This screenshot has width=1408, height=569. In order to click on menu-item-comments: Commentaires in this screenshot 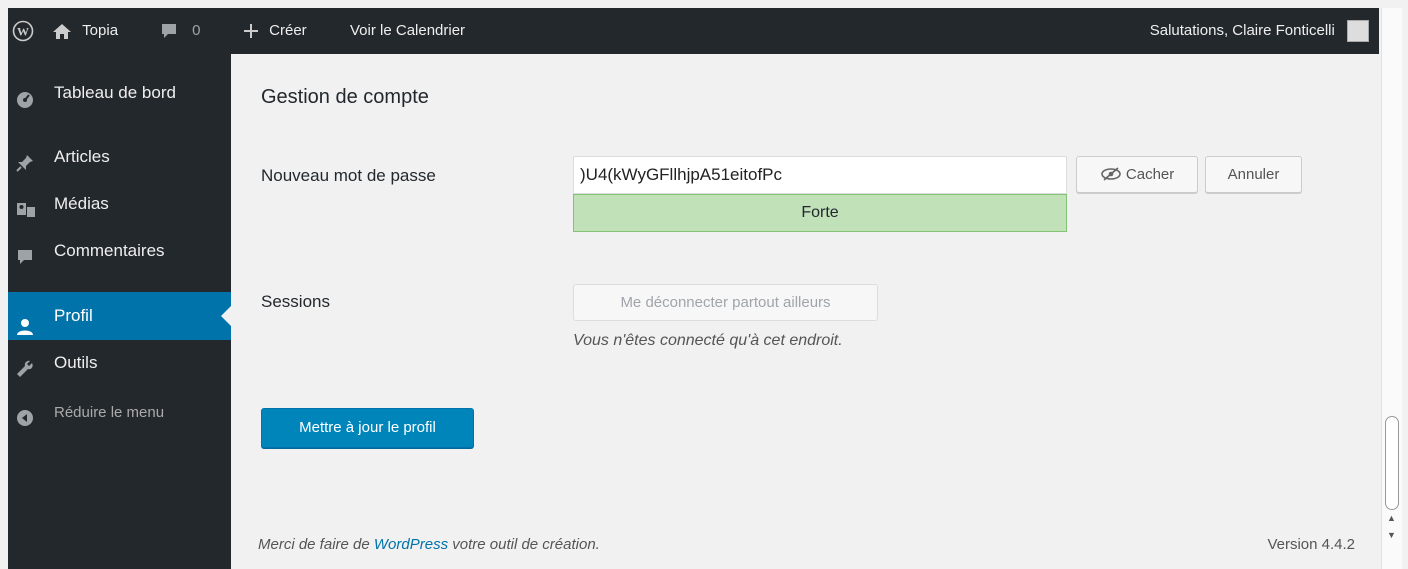, I will do `click(119, 251)`.